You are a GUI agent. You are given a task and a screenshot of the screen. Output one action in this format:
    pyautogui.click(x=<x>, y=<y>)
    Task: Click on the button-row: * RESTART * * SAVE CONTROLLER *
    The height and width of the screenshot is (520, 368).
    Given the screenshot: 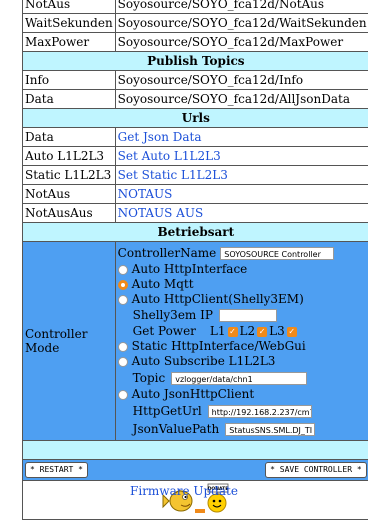 What is the action you would take?
    pyautogui.click(x=195, y=470)
    